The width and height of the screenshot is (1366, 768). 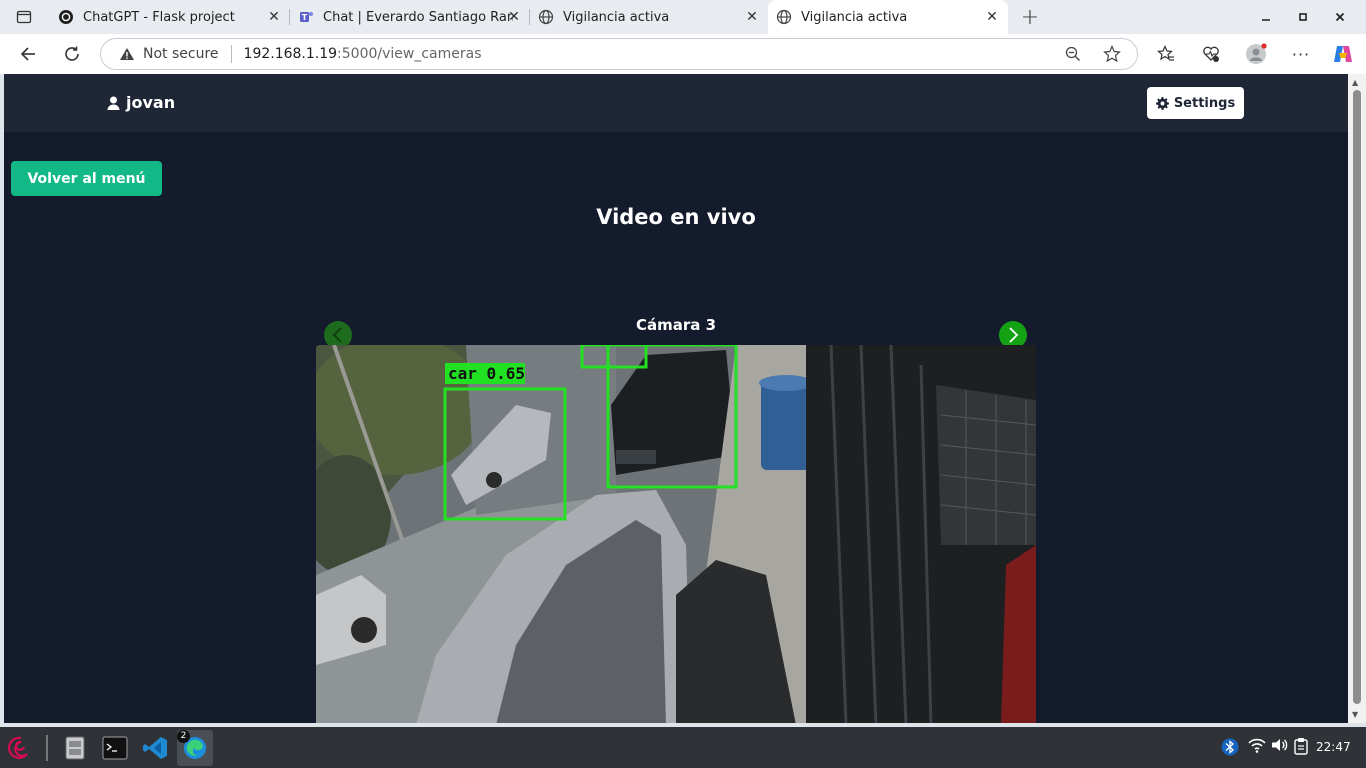 I want to click on edge-browser-icon: 2, so click(x=195, y=748).